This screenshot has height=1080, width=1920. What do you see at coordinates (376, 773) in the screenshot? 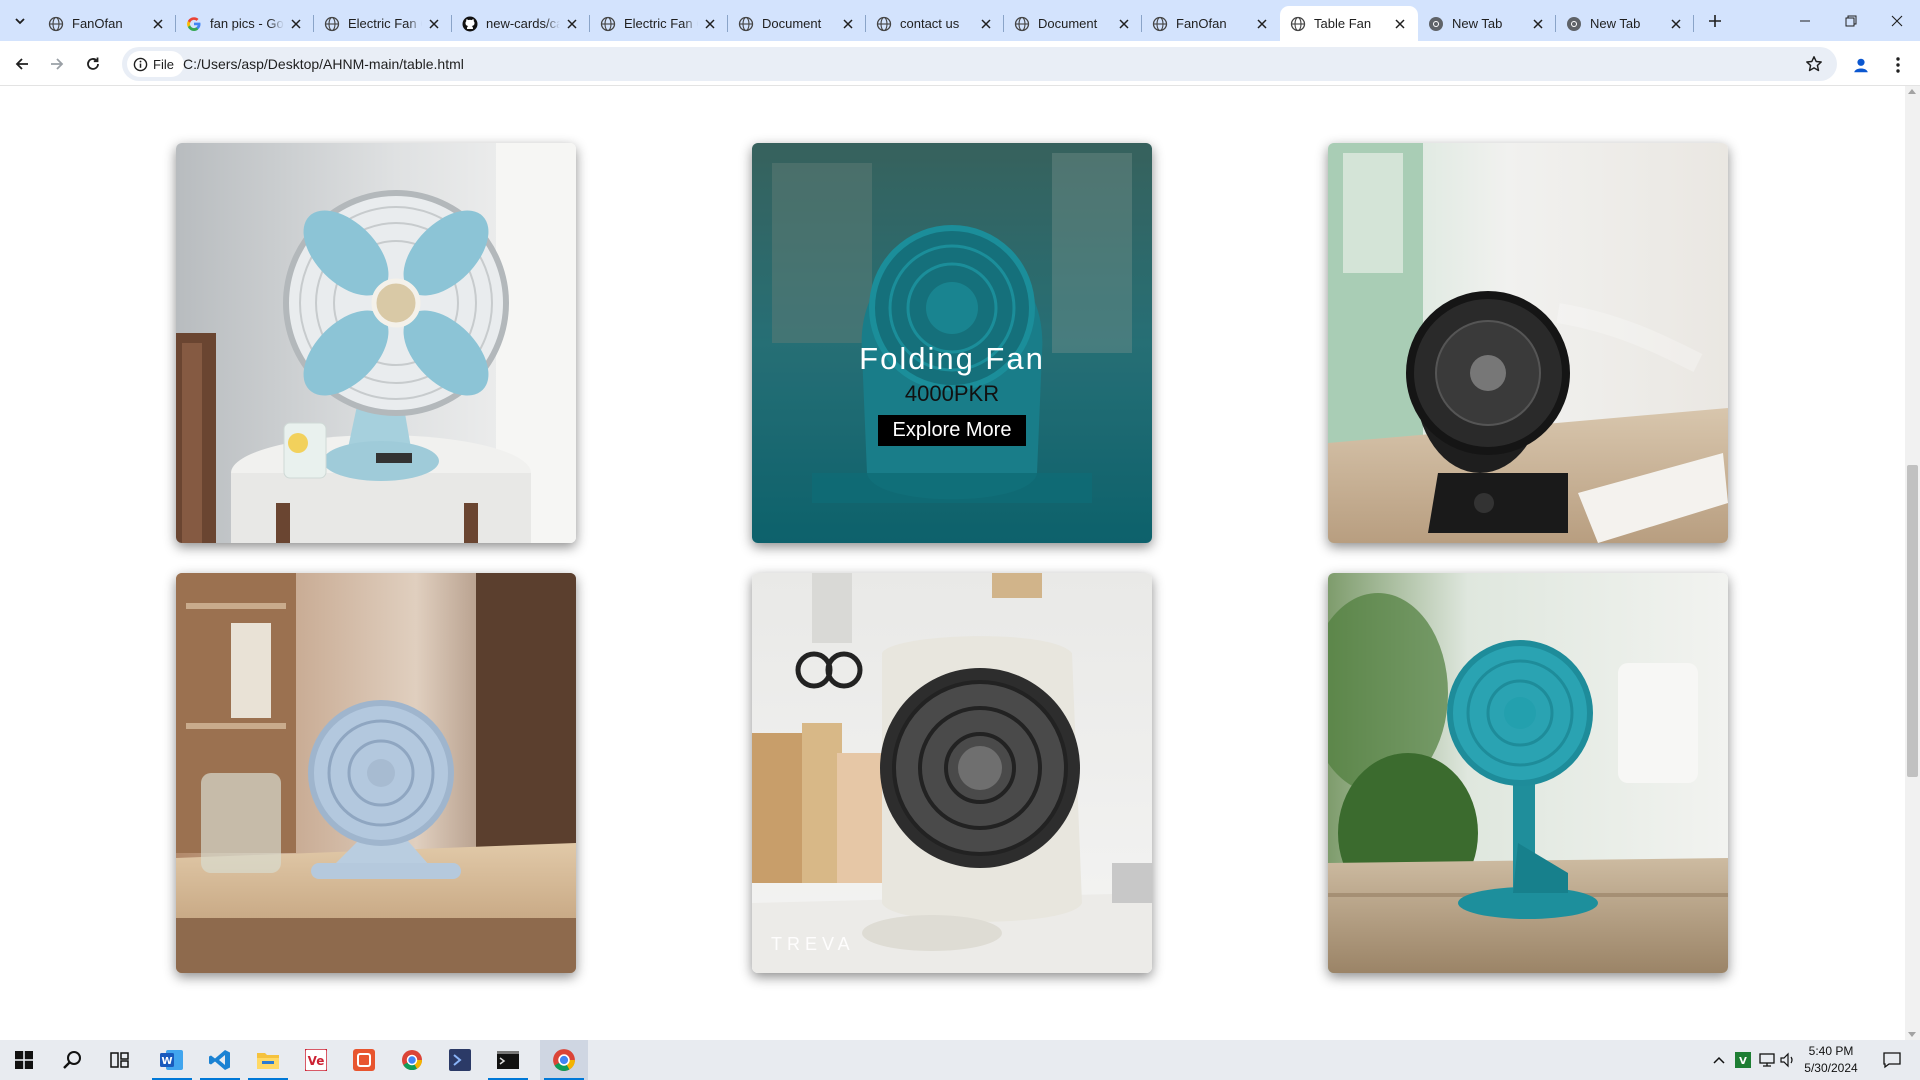
I see `card-blue-circulator-fan` at bounding box center [376, 773].